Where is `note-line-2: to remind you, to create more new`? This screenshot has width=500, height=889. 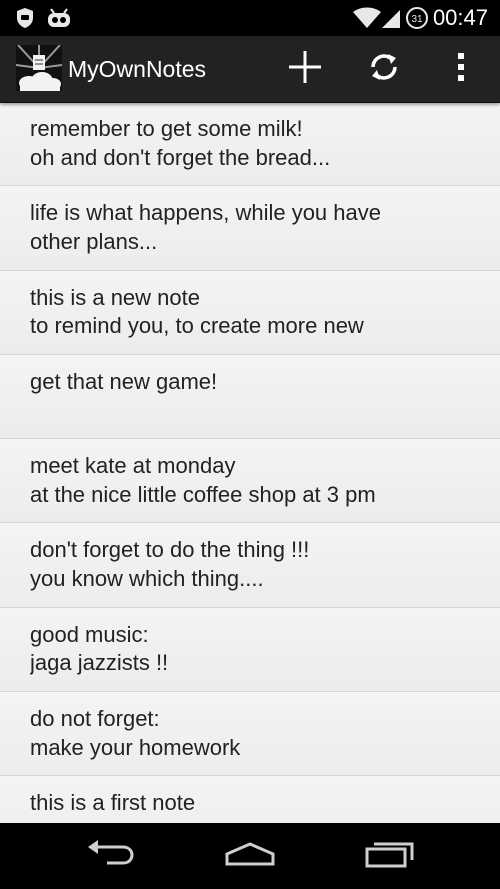
note-line-2: to remind you, to create more new is located at coordinates (197, 326).